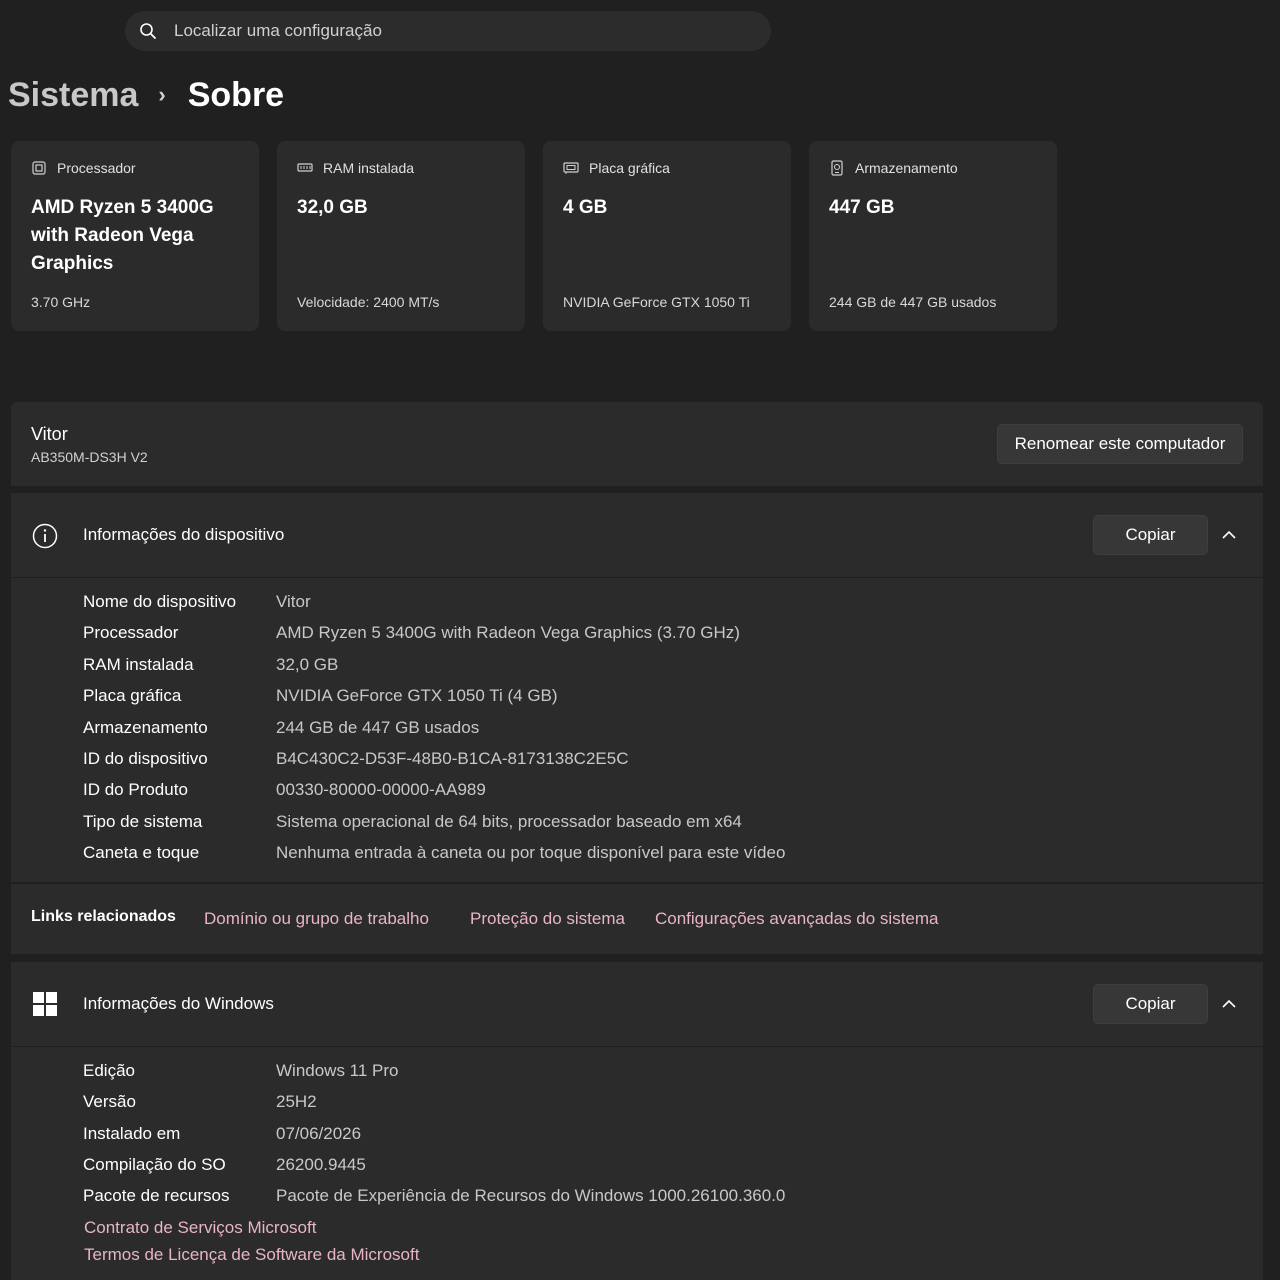  Describe the element at coordinates (45, 1004) in the screenshot. I see `windows-logo-icon` at that location.